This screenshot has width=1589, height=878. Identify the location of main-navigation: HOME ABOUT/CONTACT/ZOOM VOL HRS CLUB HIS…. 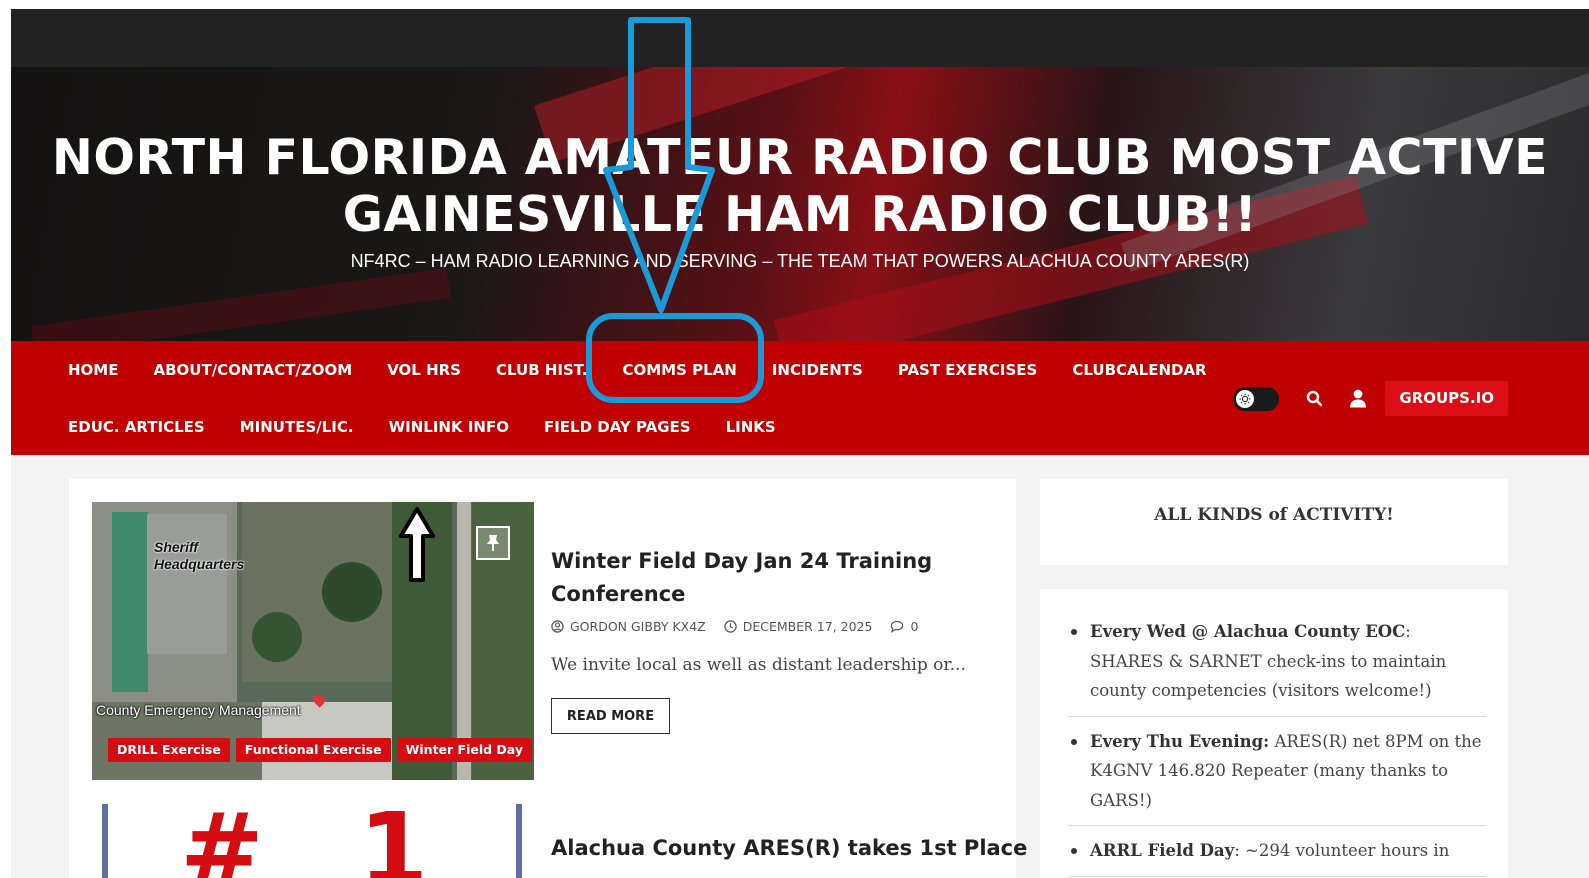
(800, 398).